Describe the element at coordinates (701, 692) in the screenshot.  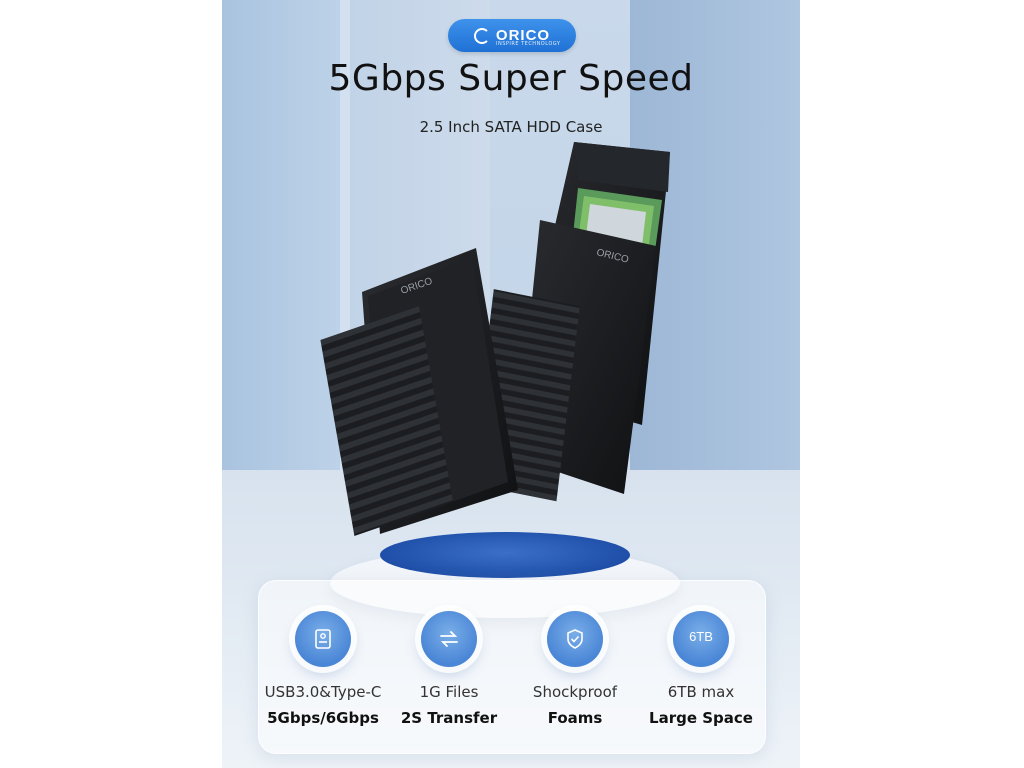
I see `feature-label: 6TB max` at that location.